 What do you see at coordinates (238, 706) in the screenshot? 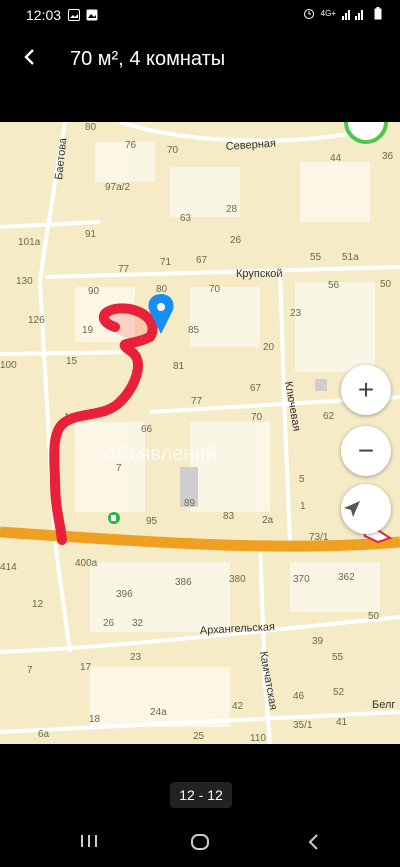
I see `map-label: 42` at bounding box center [238, 706].